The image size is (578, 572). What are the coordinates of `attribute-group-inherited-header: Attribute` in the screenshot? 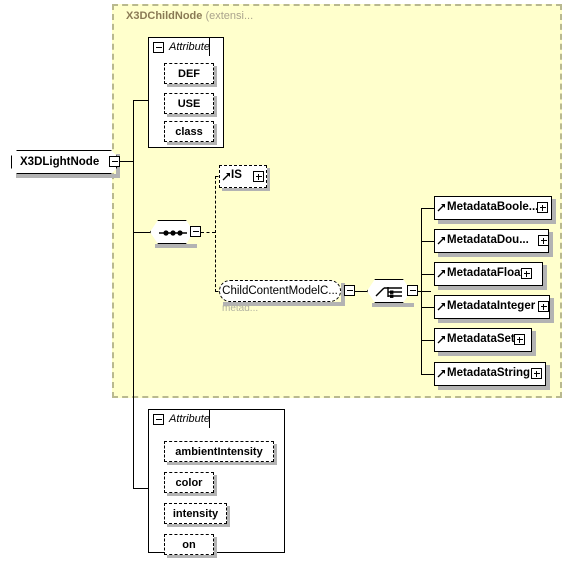 It's located at (179, 46).